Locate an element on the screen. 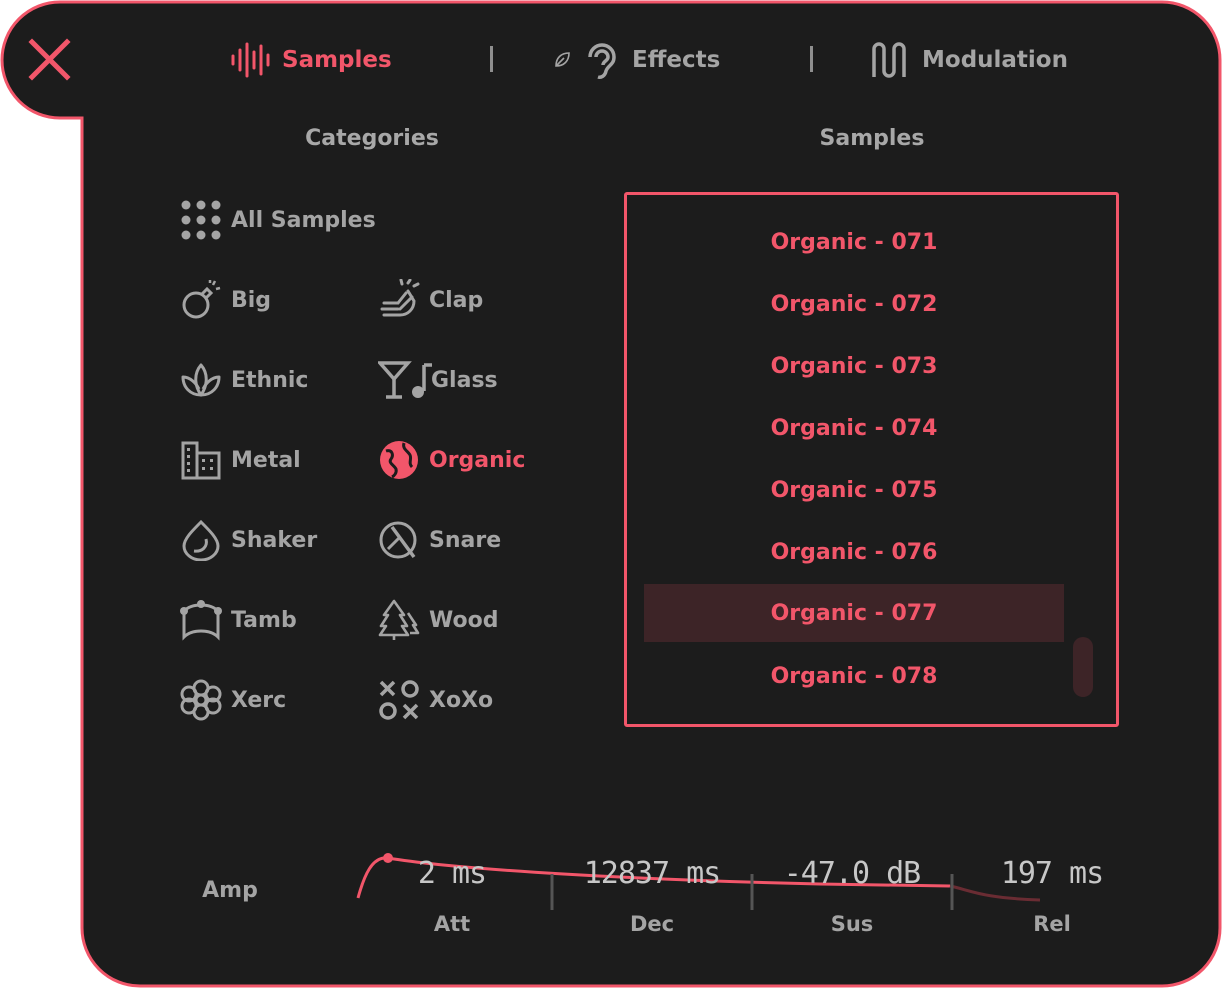 Image resolution: width=1222 pixels, height=988 pixels. trees-icon is located at coordinates (399, 619).